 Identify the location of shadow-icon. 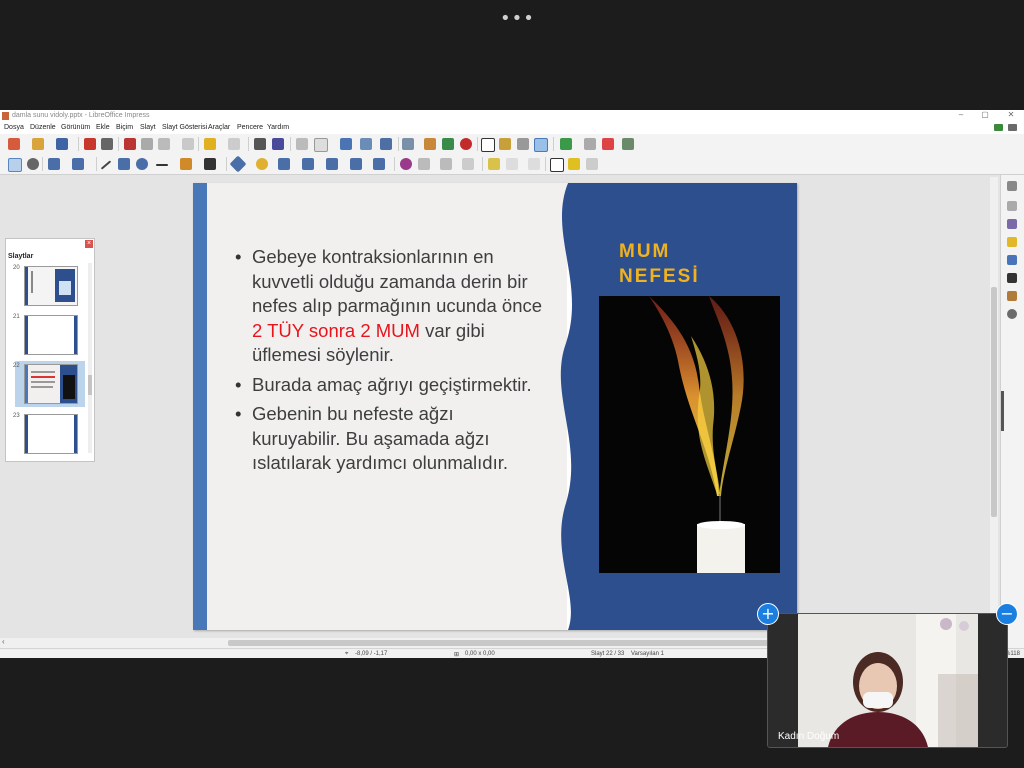
(494, 164).